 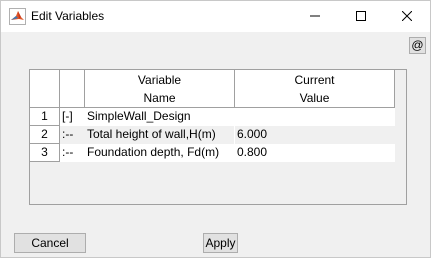 I want to click on close-icon, so click(x=407, y=17).